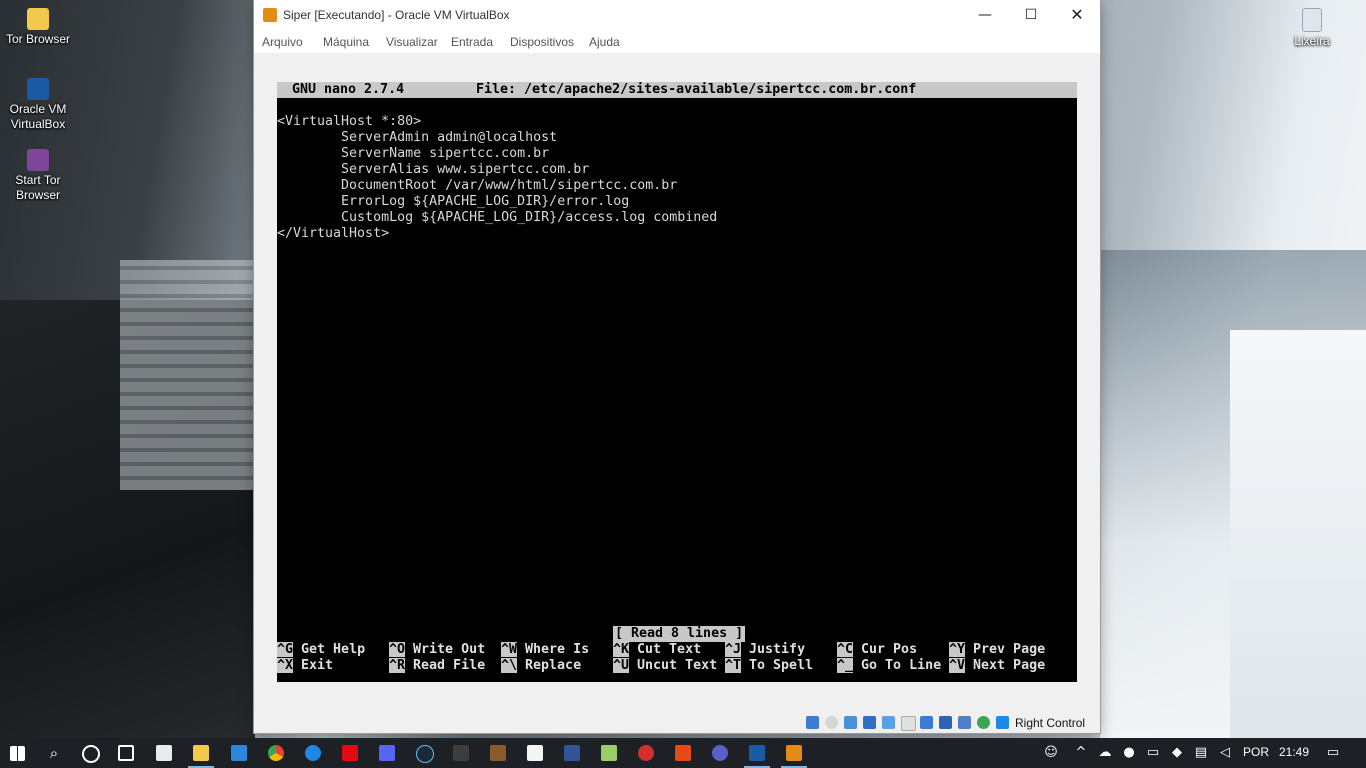  What do you see at coordinates (542, 42) in the screenshot?
I see `menu-dispositivos: Dispositivos` at bounding box center [542, 42].